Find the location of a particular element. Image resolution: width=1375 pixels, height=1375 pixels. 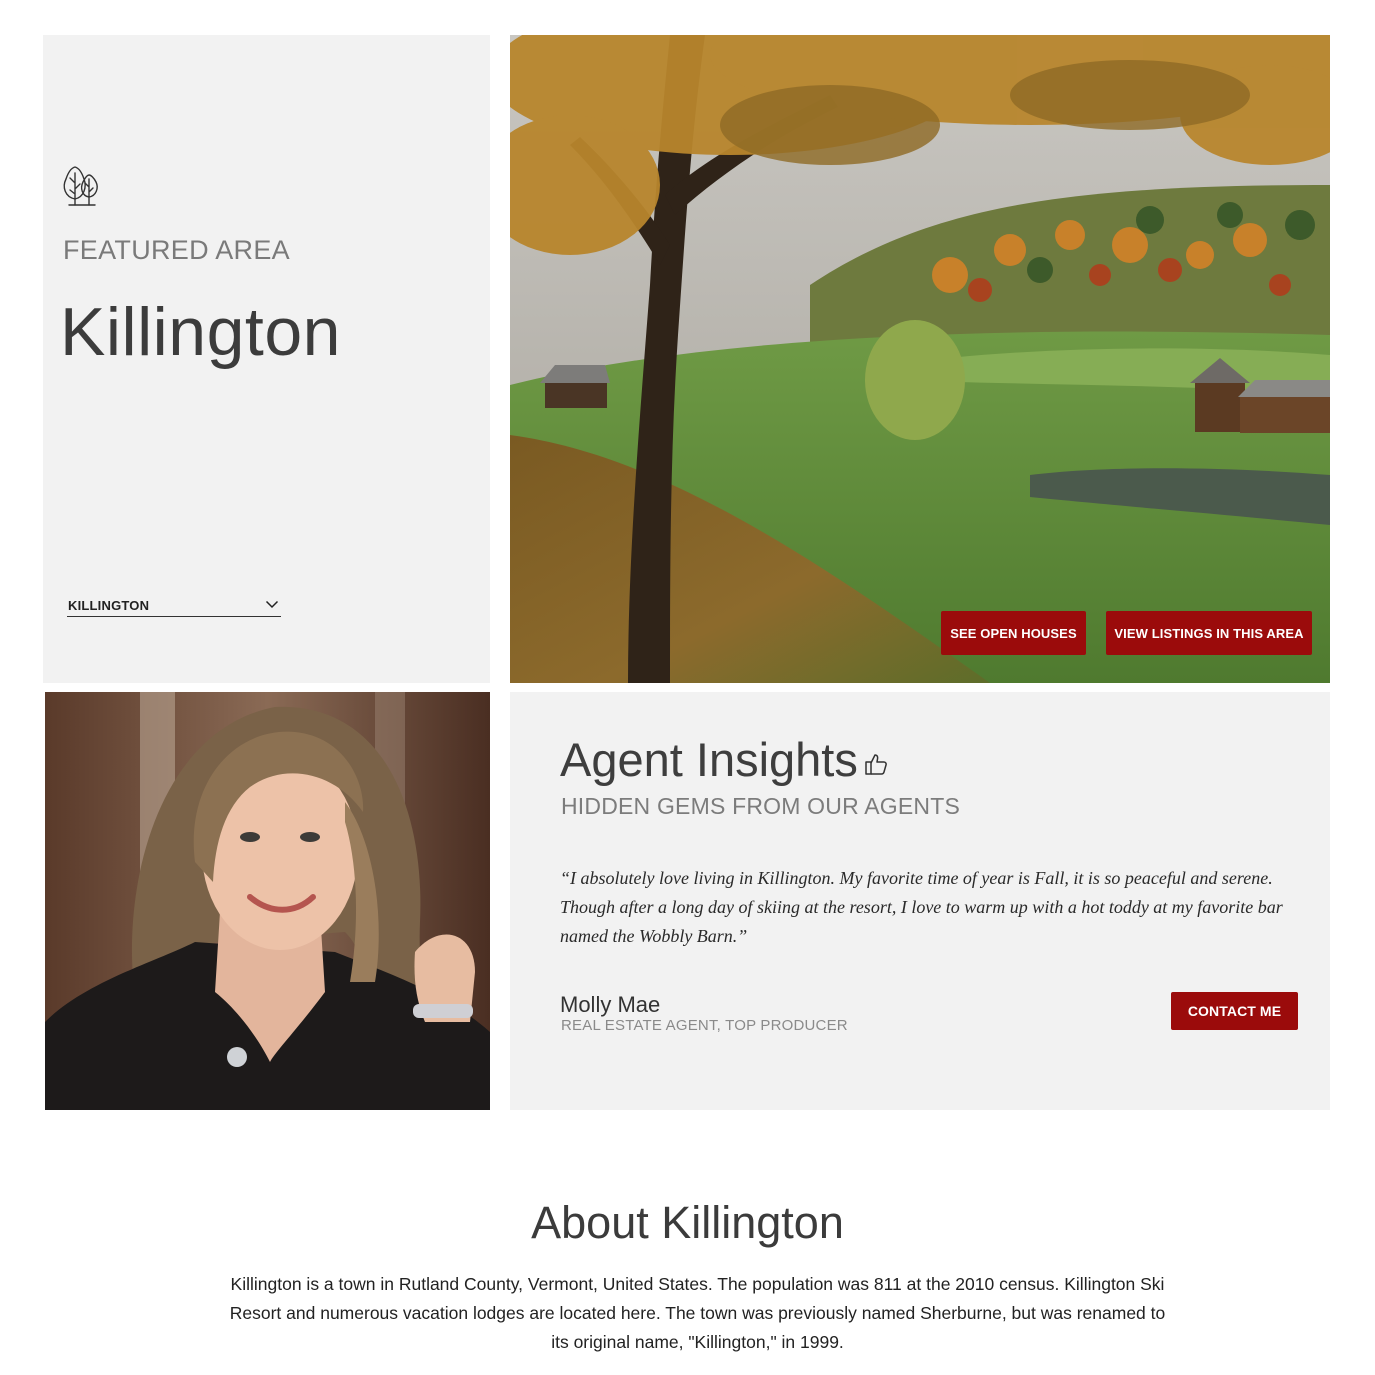

agent-insights-subtitle: HIDDEN GEMS FROM OUR AGENTS is located at coordinates (760, 806).